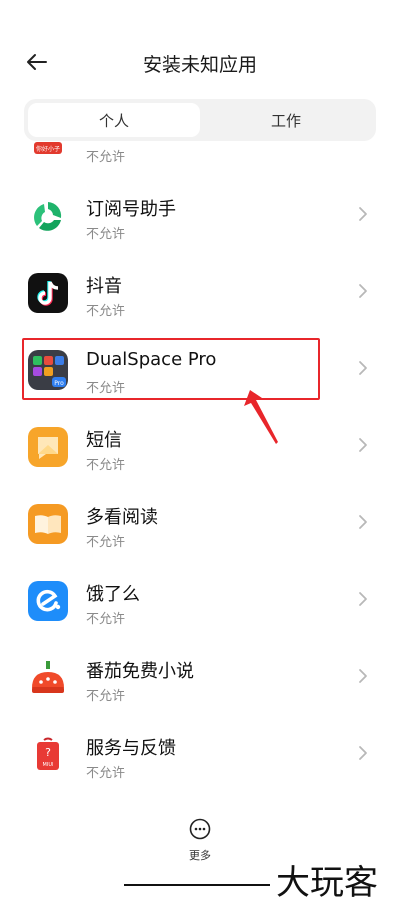  Describe the element at coordinates (106, 157) in the screenshot. I see `partial-app-status: 不允许` at that location.